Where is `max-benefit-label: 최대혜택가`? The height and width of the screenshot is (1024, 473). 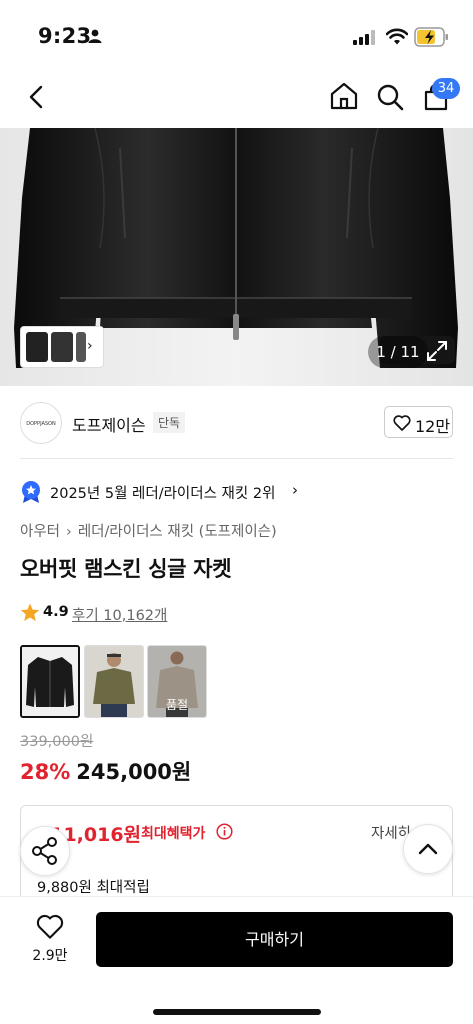
max-benefit-label: 최대혜택가 is located at coordinates (173, 834).